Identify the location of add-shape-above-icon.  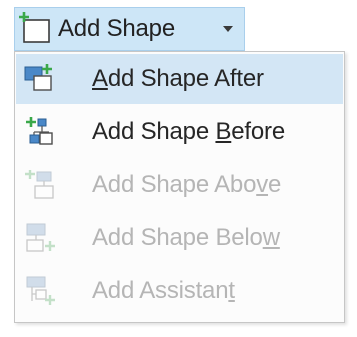
(40, 185).